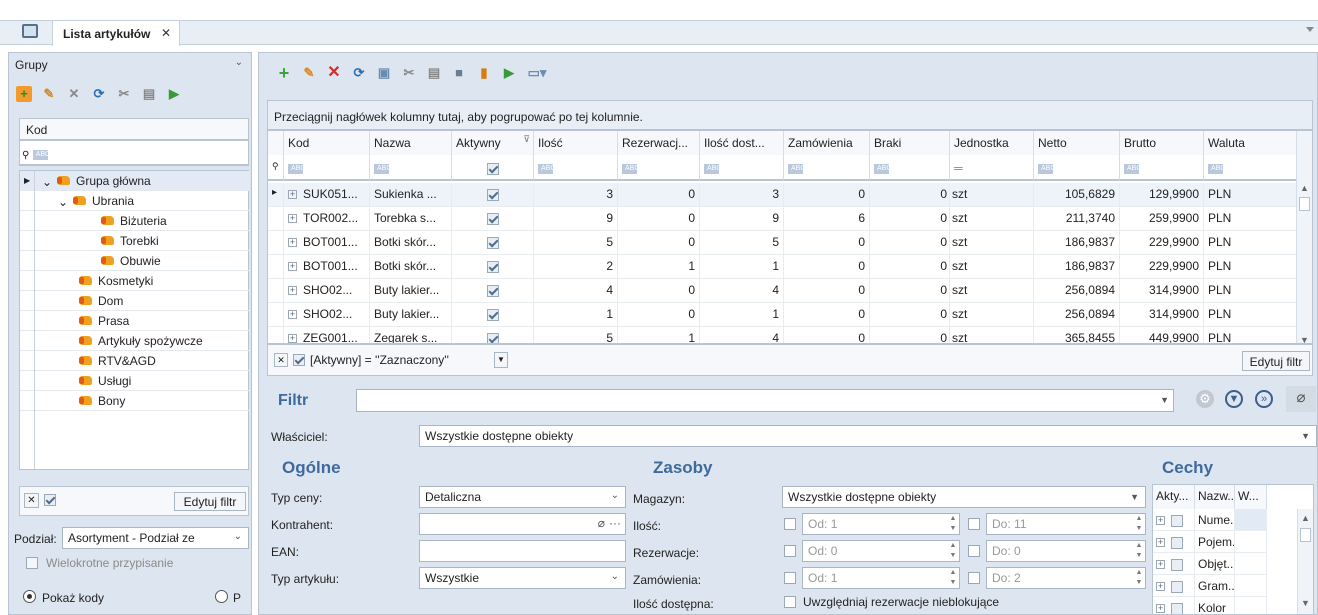  What do you see at coordinates (174, 94) in the screenshot?
I see `play-icon: ▶` at bounding box center [174, 94].